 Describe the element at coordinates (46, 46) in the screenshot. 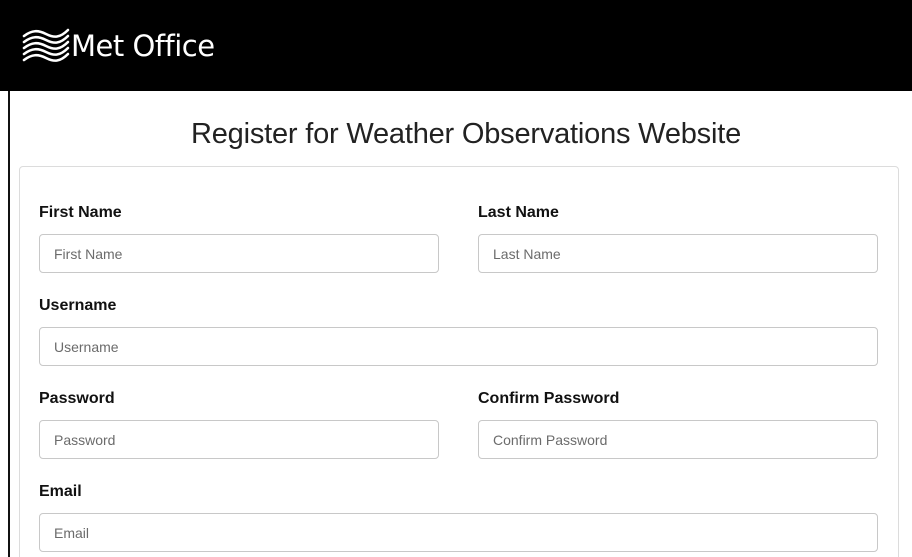

I see `met-office-waves-icon` at that location.